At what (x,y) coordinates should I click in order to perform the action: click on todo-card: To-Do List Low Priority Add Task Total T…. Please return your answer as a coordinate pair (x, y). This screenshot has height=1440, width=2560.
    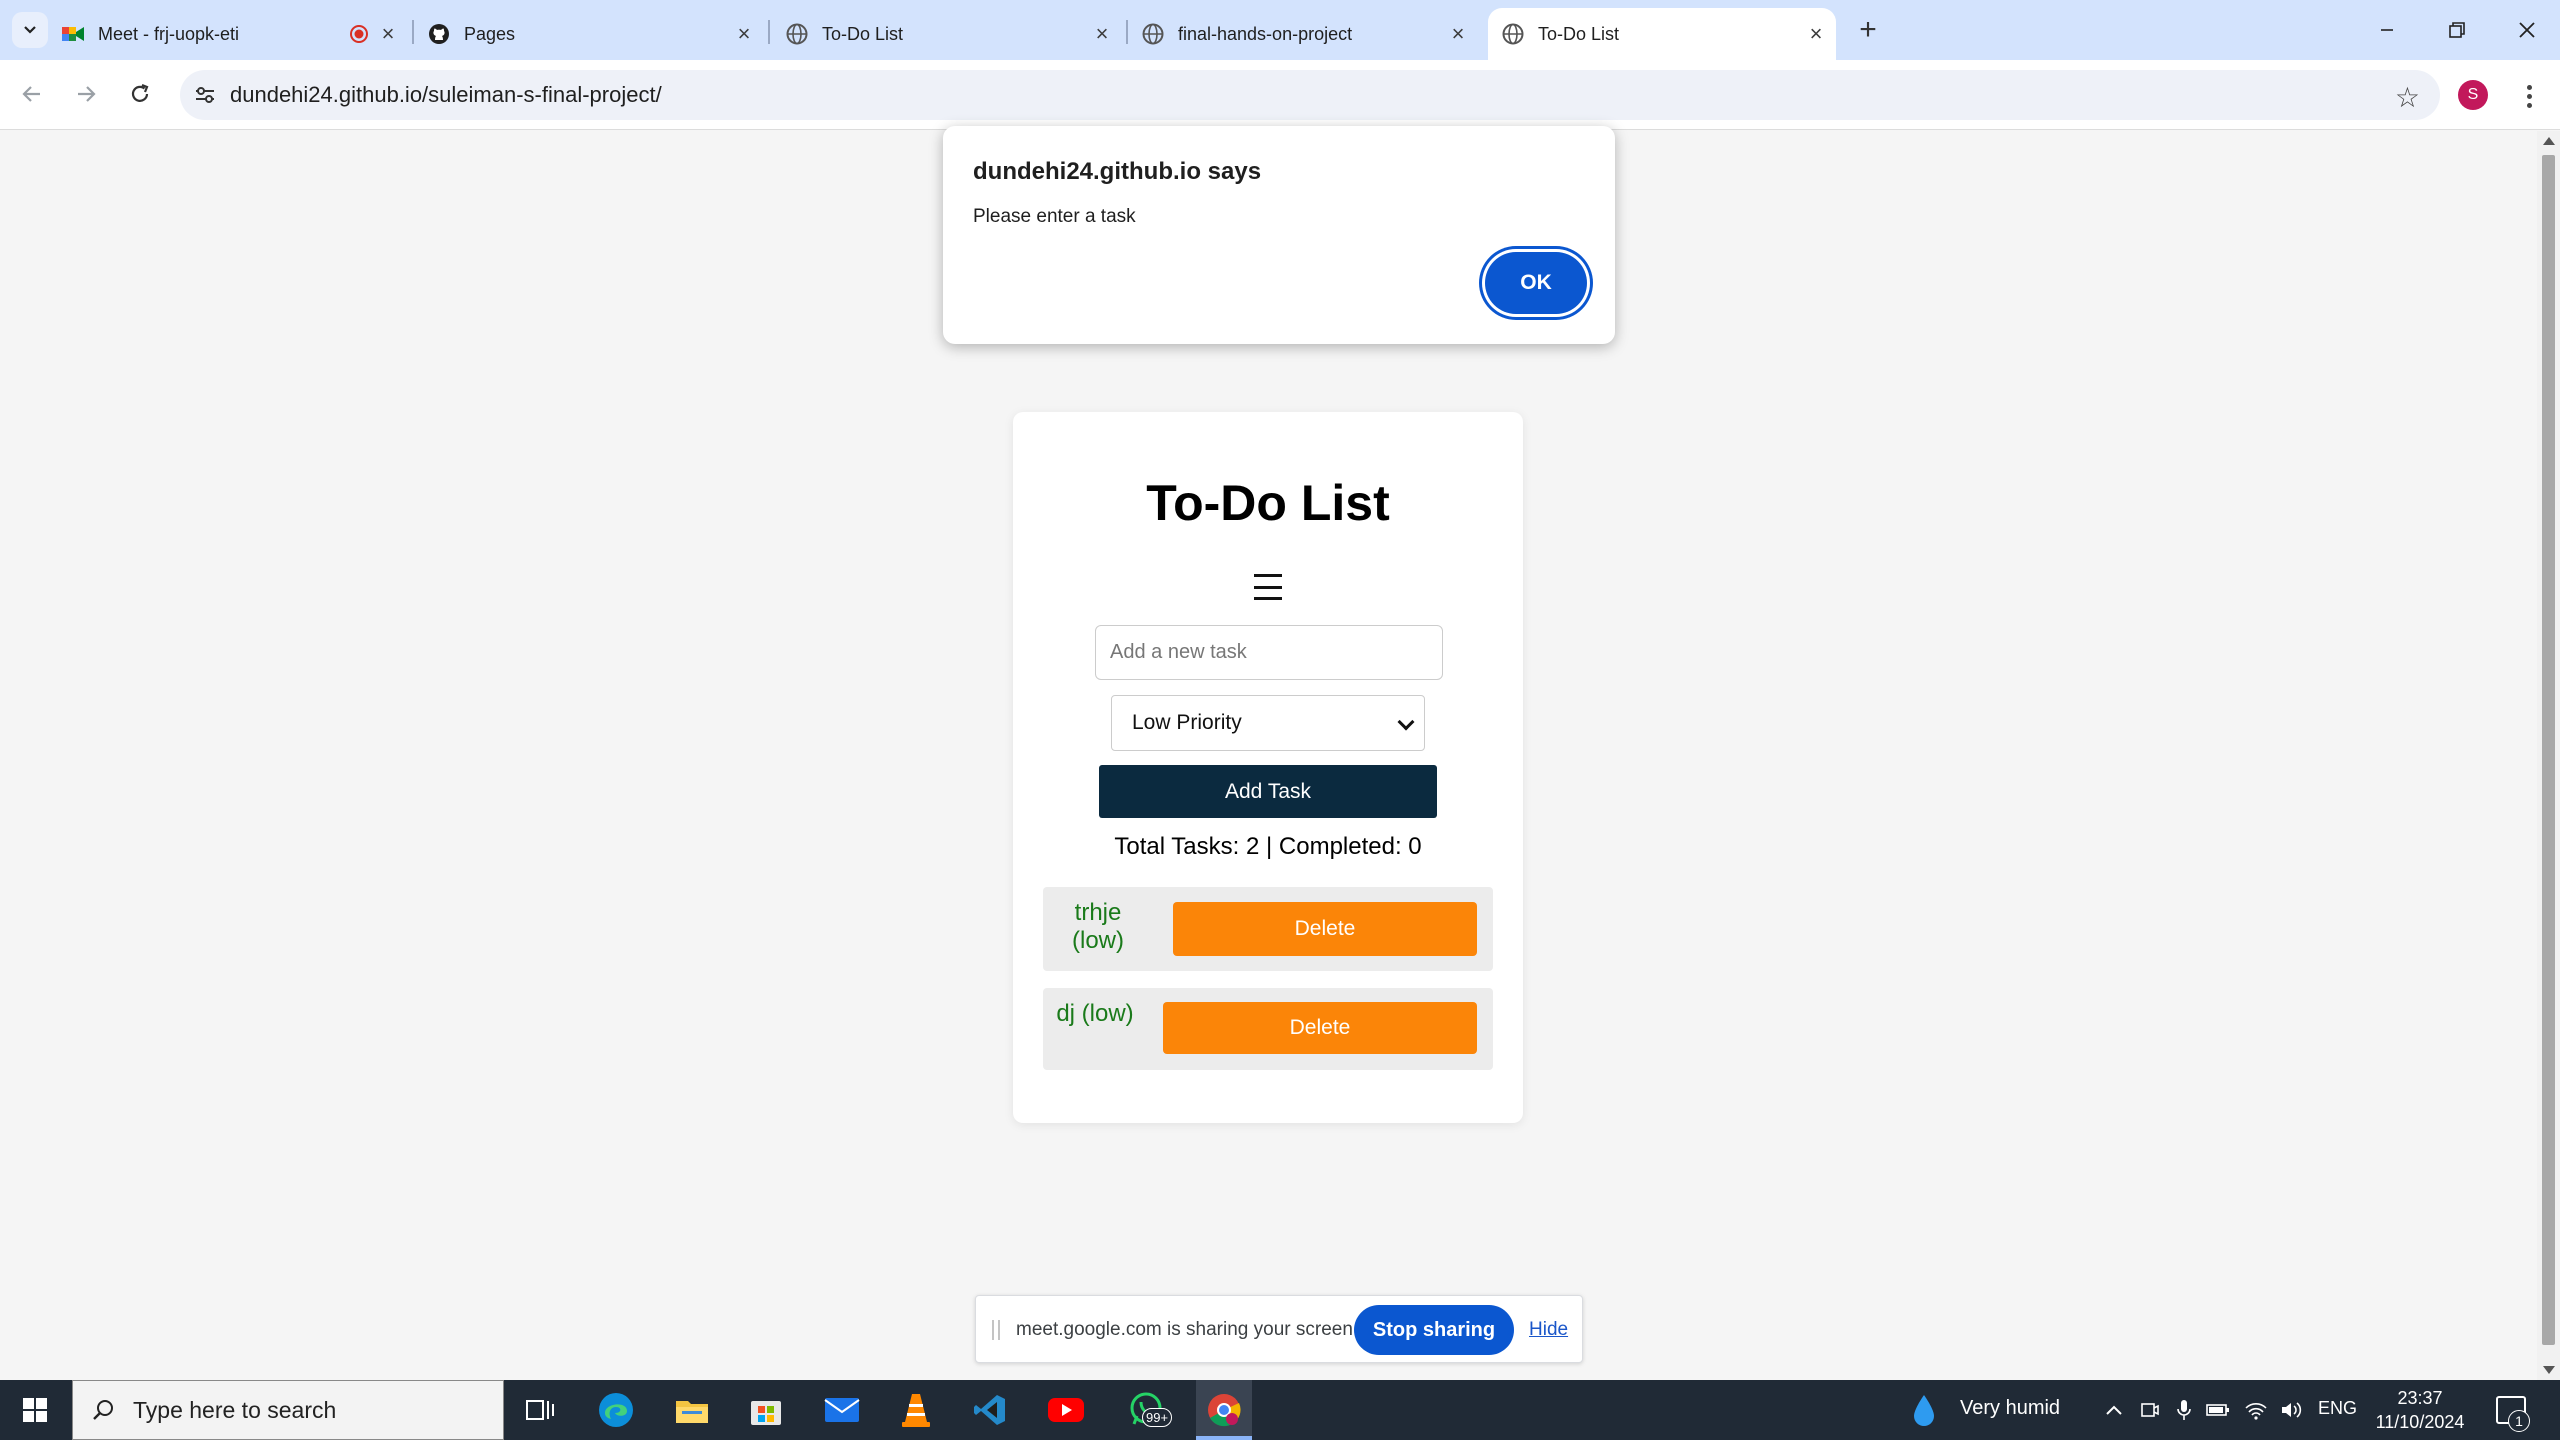
    Looking at the image, I should click on (1268, 767).